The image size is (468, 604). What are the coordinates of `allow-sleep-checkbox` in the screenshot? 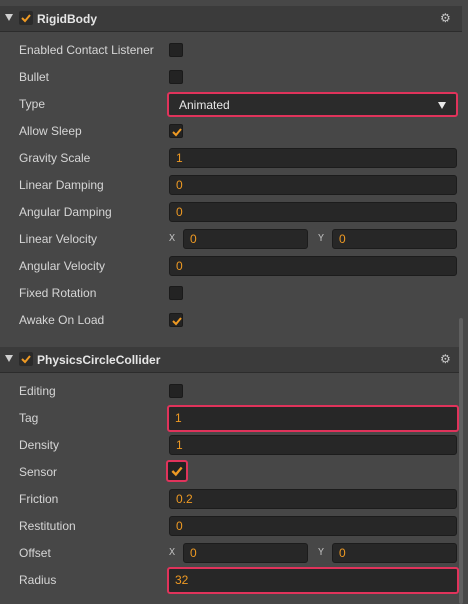 It's located at (176, 131).